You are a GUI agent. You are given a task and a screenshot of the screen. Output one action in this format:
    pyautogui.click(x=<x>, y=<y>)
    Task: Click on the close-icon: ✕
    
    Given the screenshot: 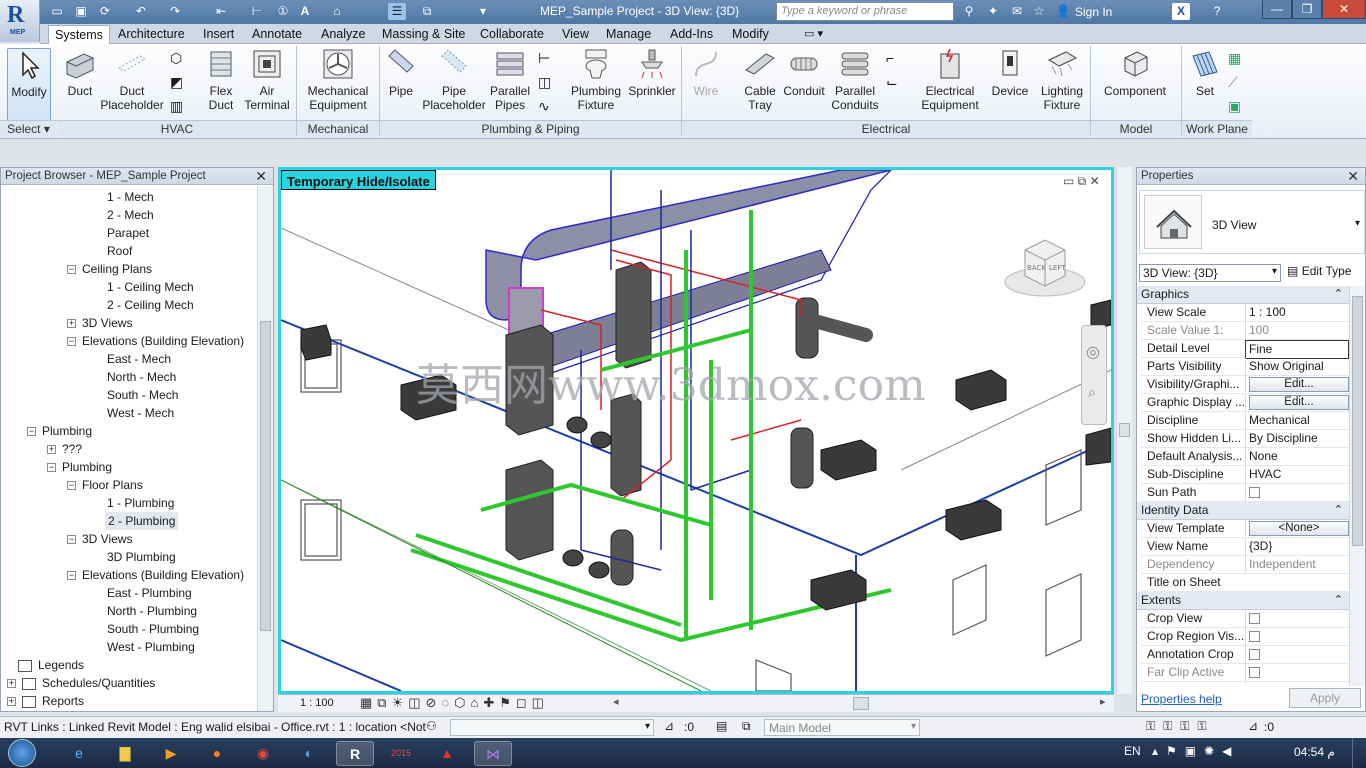 What is the action you would take?
    pyautogui.click(x=261, y=176)
    